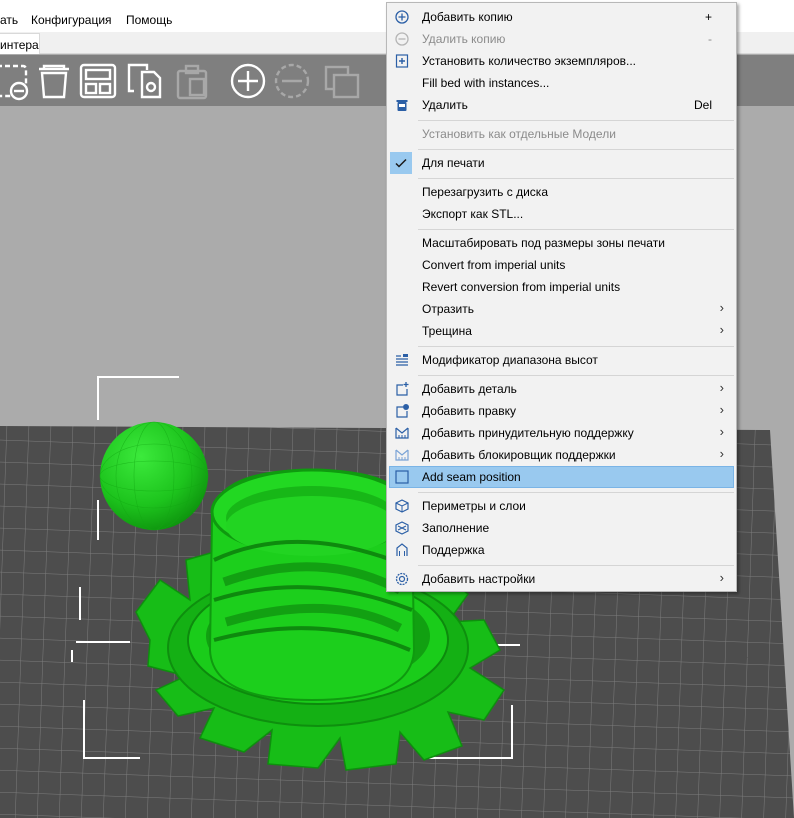 This screenshot has width=794, height=818. What do you see at coordinates (402, 506) in the screenshot?
I see `perimeters-icon` at bounding box center [402, 506].